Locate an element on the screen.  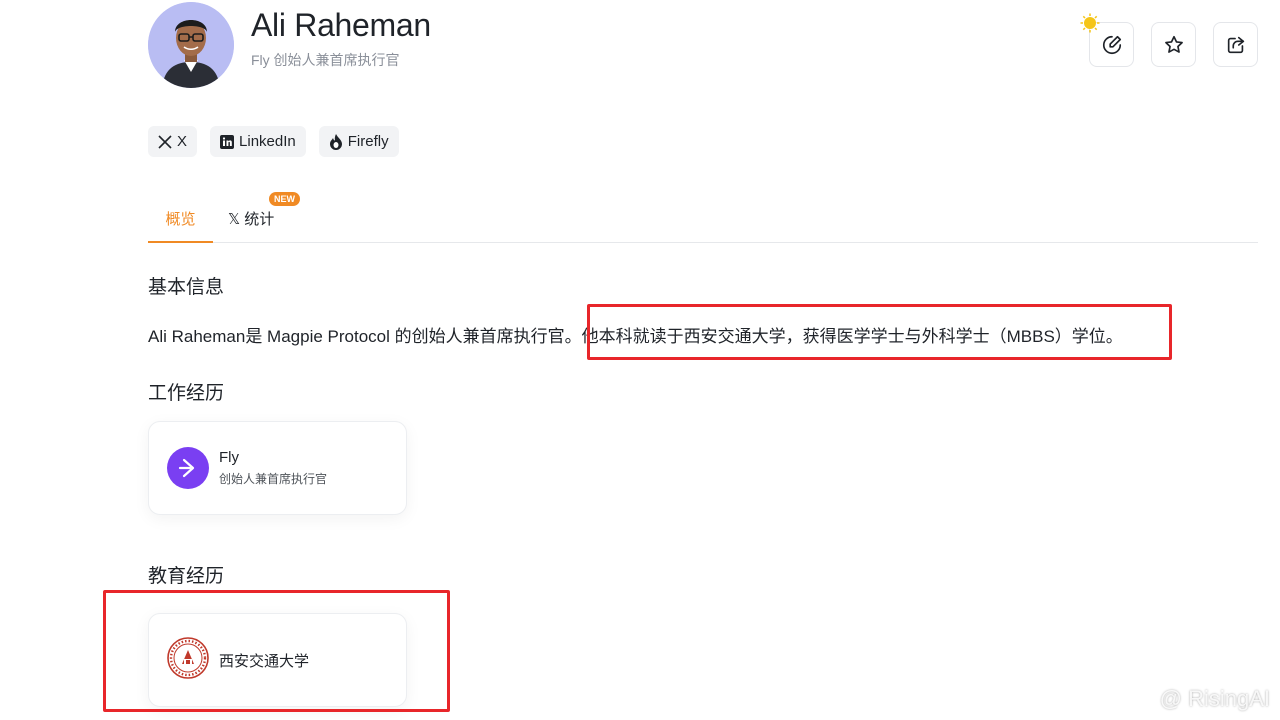
social-links: X LinkedIn Firefly is located at coordinates (273, 141).